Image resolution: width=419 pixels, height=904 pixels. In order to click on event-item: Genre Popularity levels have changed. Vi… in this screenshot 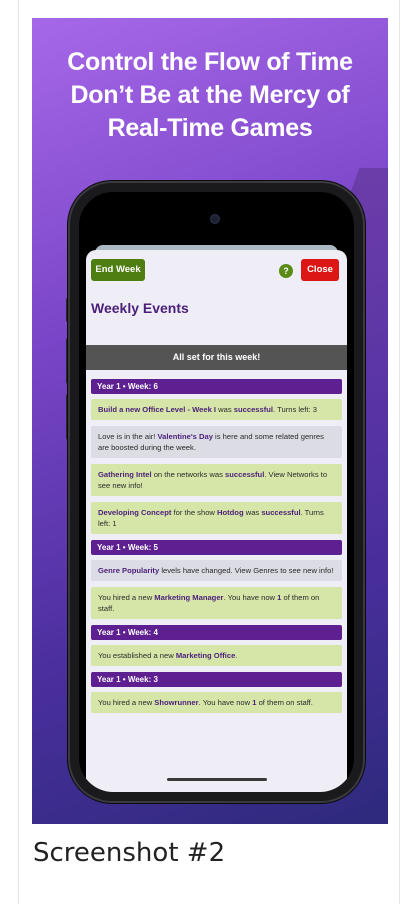, I will do `click(216, 570)`.